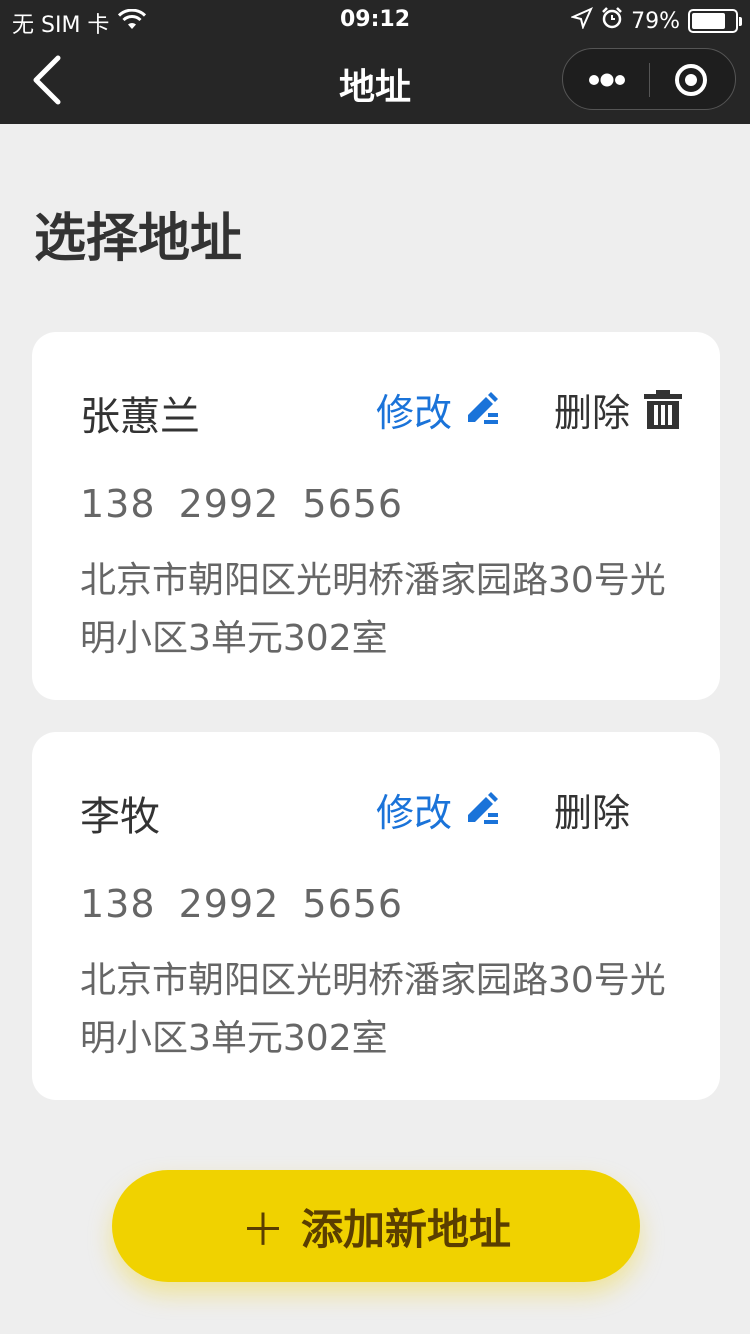 The width and height of the screenshot is (750, 1334). What do you see at coordinates (582, 21) in the screenshot?
I see `location-arrow-icon` at bounding box center [582, 21].